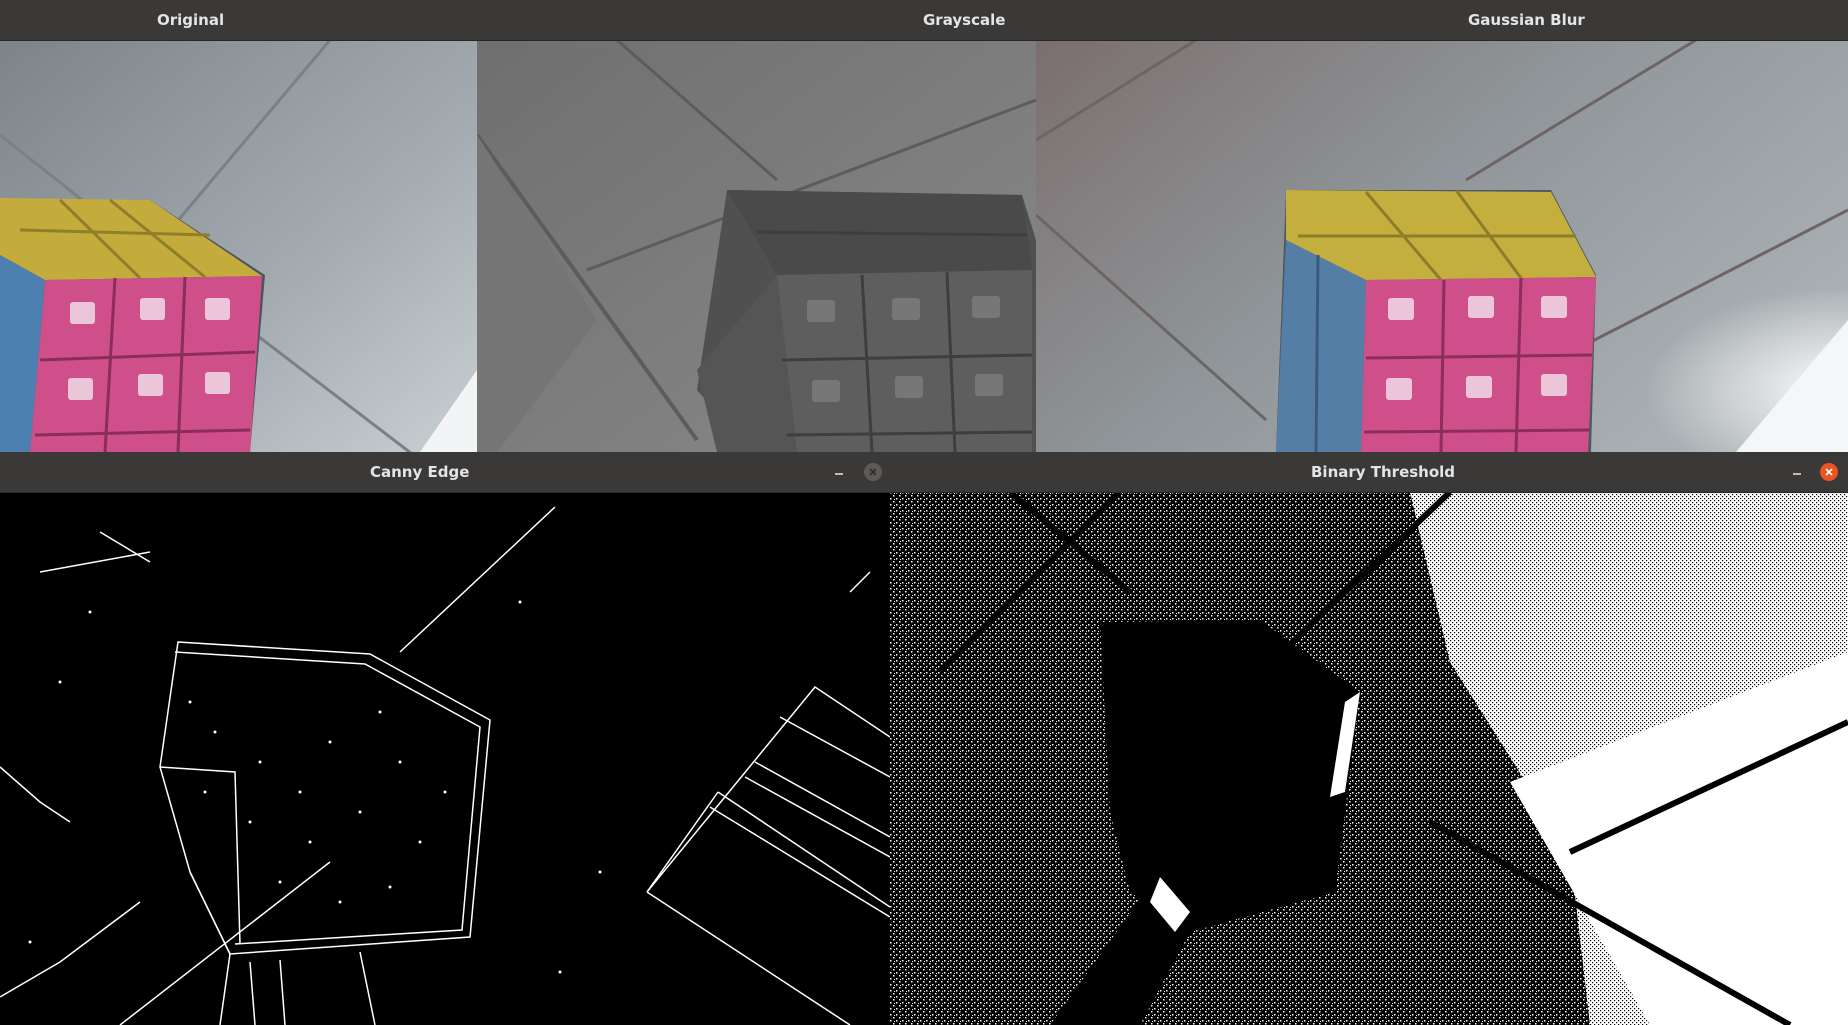 The height and width of the screenshot is (1025, 1848). Describe the element at coordinates (756, 20) in the screenshot. I see `grayscale-titlebar: Grayscale` at that location.